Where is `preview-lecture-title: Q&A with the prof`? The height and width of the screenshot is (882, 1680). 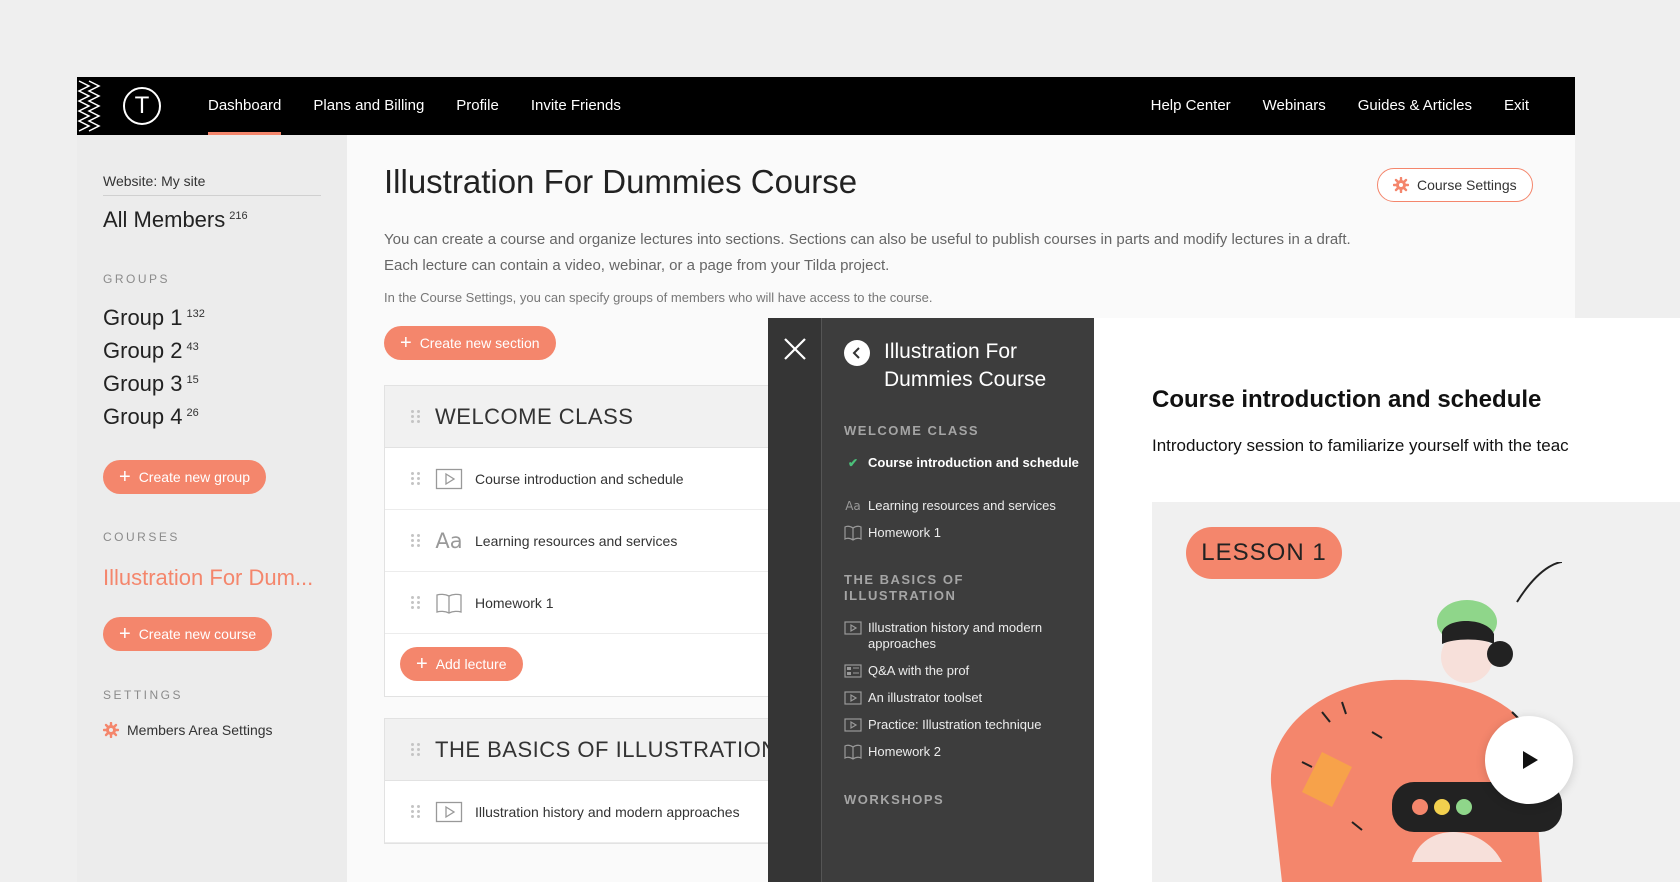
preview-lecture-title: Q&A with the prof is located at coordinates (919, 670).